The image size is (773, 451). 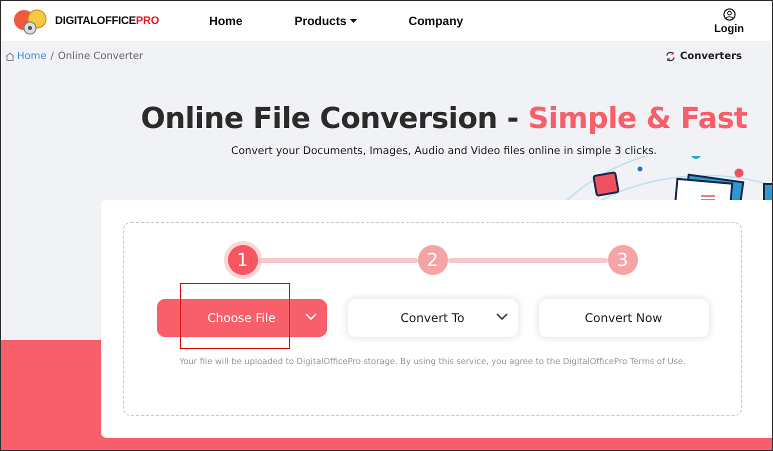 I want to click on convert-button: Convert Now, so click(x=623, y=318).